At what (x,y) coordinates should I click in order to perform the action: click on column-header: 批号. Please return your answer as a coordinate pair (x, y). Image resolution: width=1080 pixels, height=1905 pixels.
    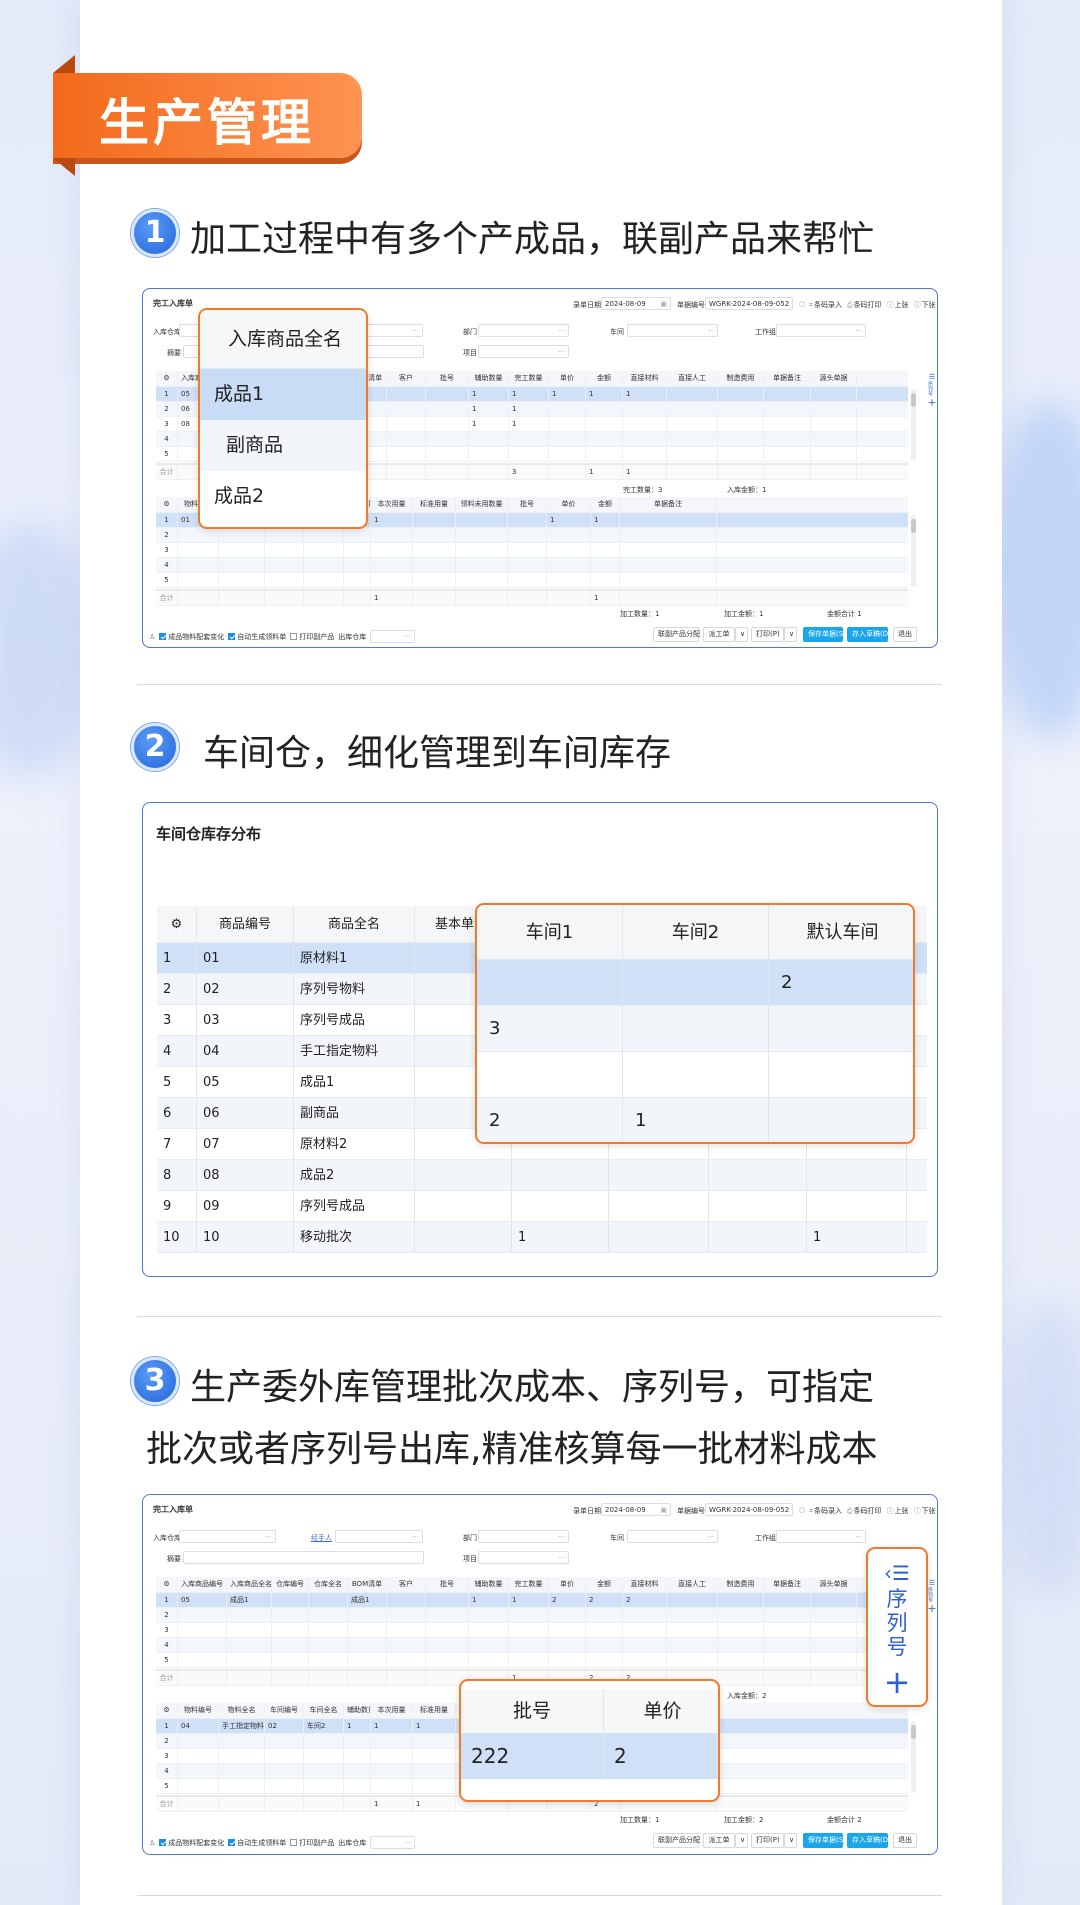
    Looking at the image, I should click on (527, 504).